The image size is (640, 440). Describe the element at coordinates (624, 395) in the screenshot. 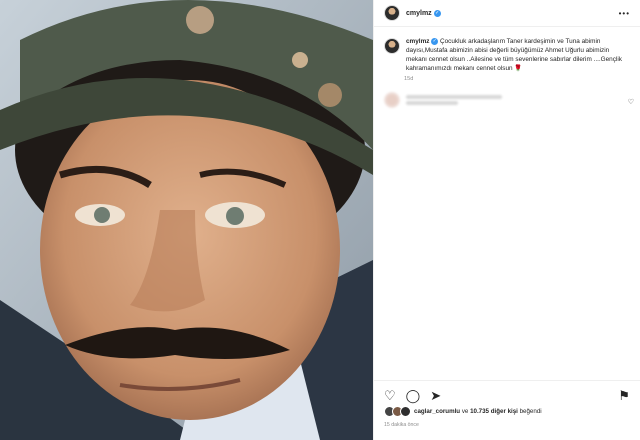

I see `save-icon: ⚑` at that location.